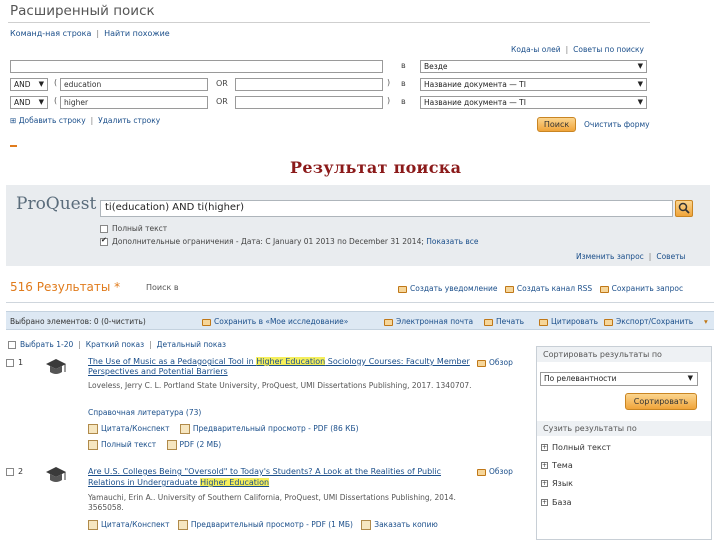 This screenshot has width=720, height=540. I want to click on rss-action: Создать канал RSS, so click(548, 288).